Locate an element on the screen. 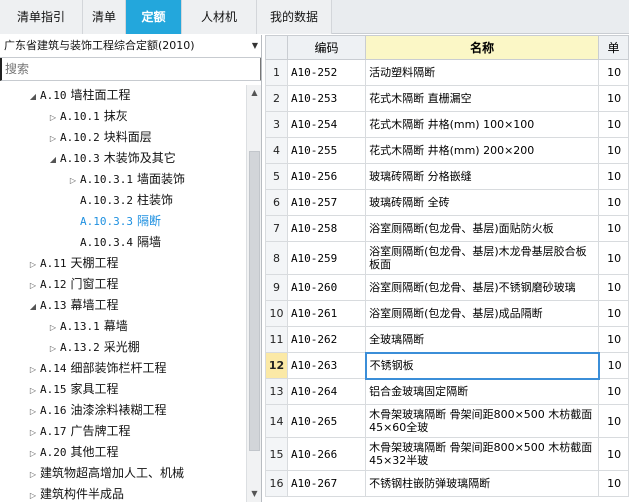 The height and width of the screenshot is (502, 629). table-row: 6 A10-257 玻璃砖隔断 全砖 10 is located at coordinates (447, 202).